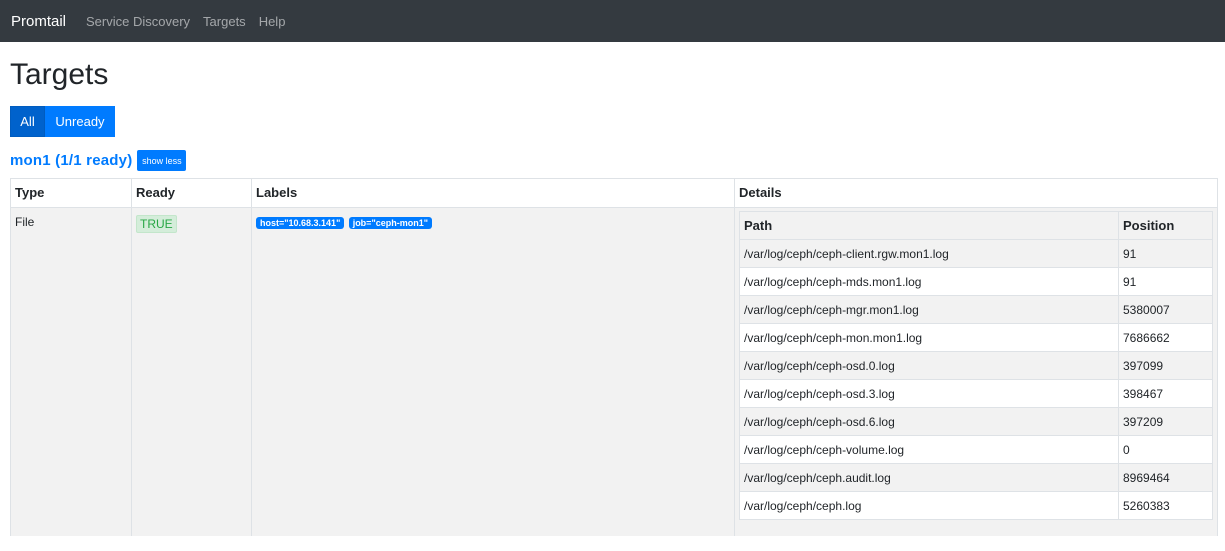 The height and width of the screenshot is (551, 1225). I want to click on details-path: /var/log/ceph/ceph-volume.log, so click(929, 449).